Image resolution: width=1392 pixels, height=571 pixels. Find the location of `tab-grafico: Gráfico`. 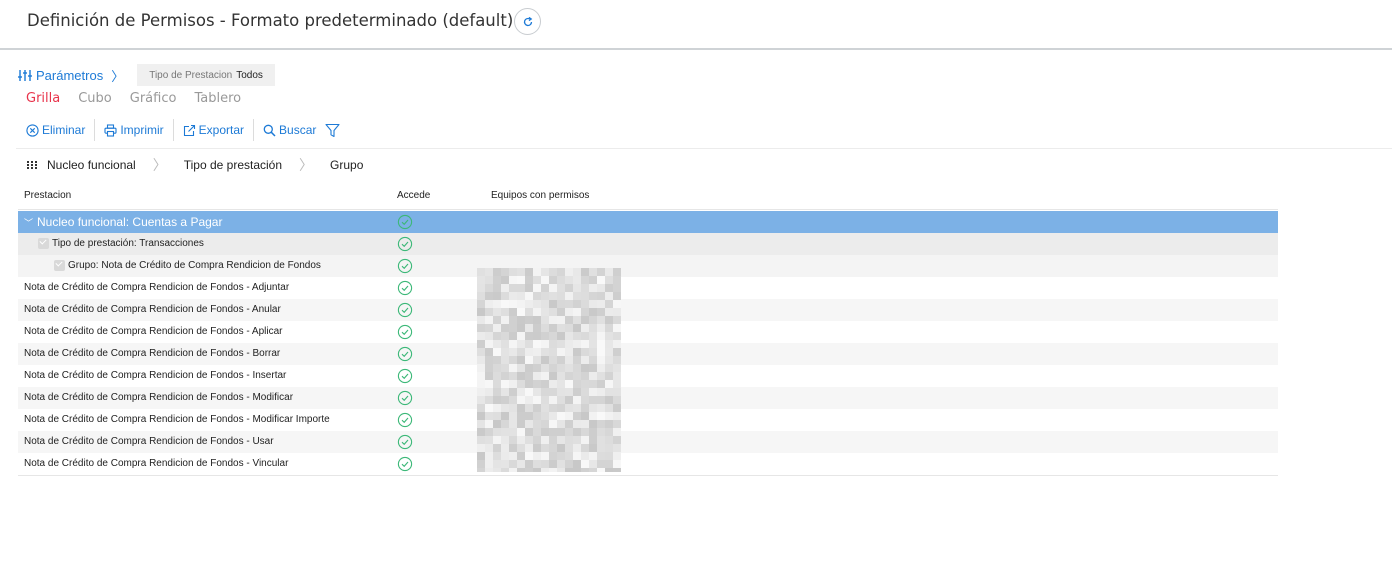

tab-grafico: Gráfico is located at coordinates (153, 98).